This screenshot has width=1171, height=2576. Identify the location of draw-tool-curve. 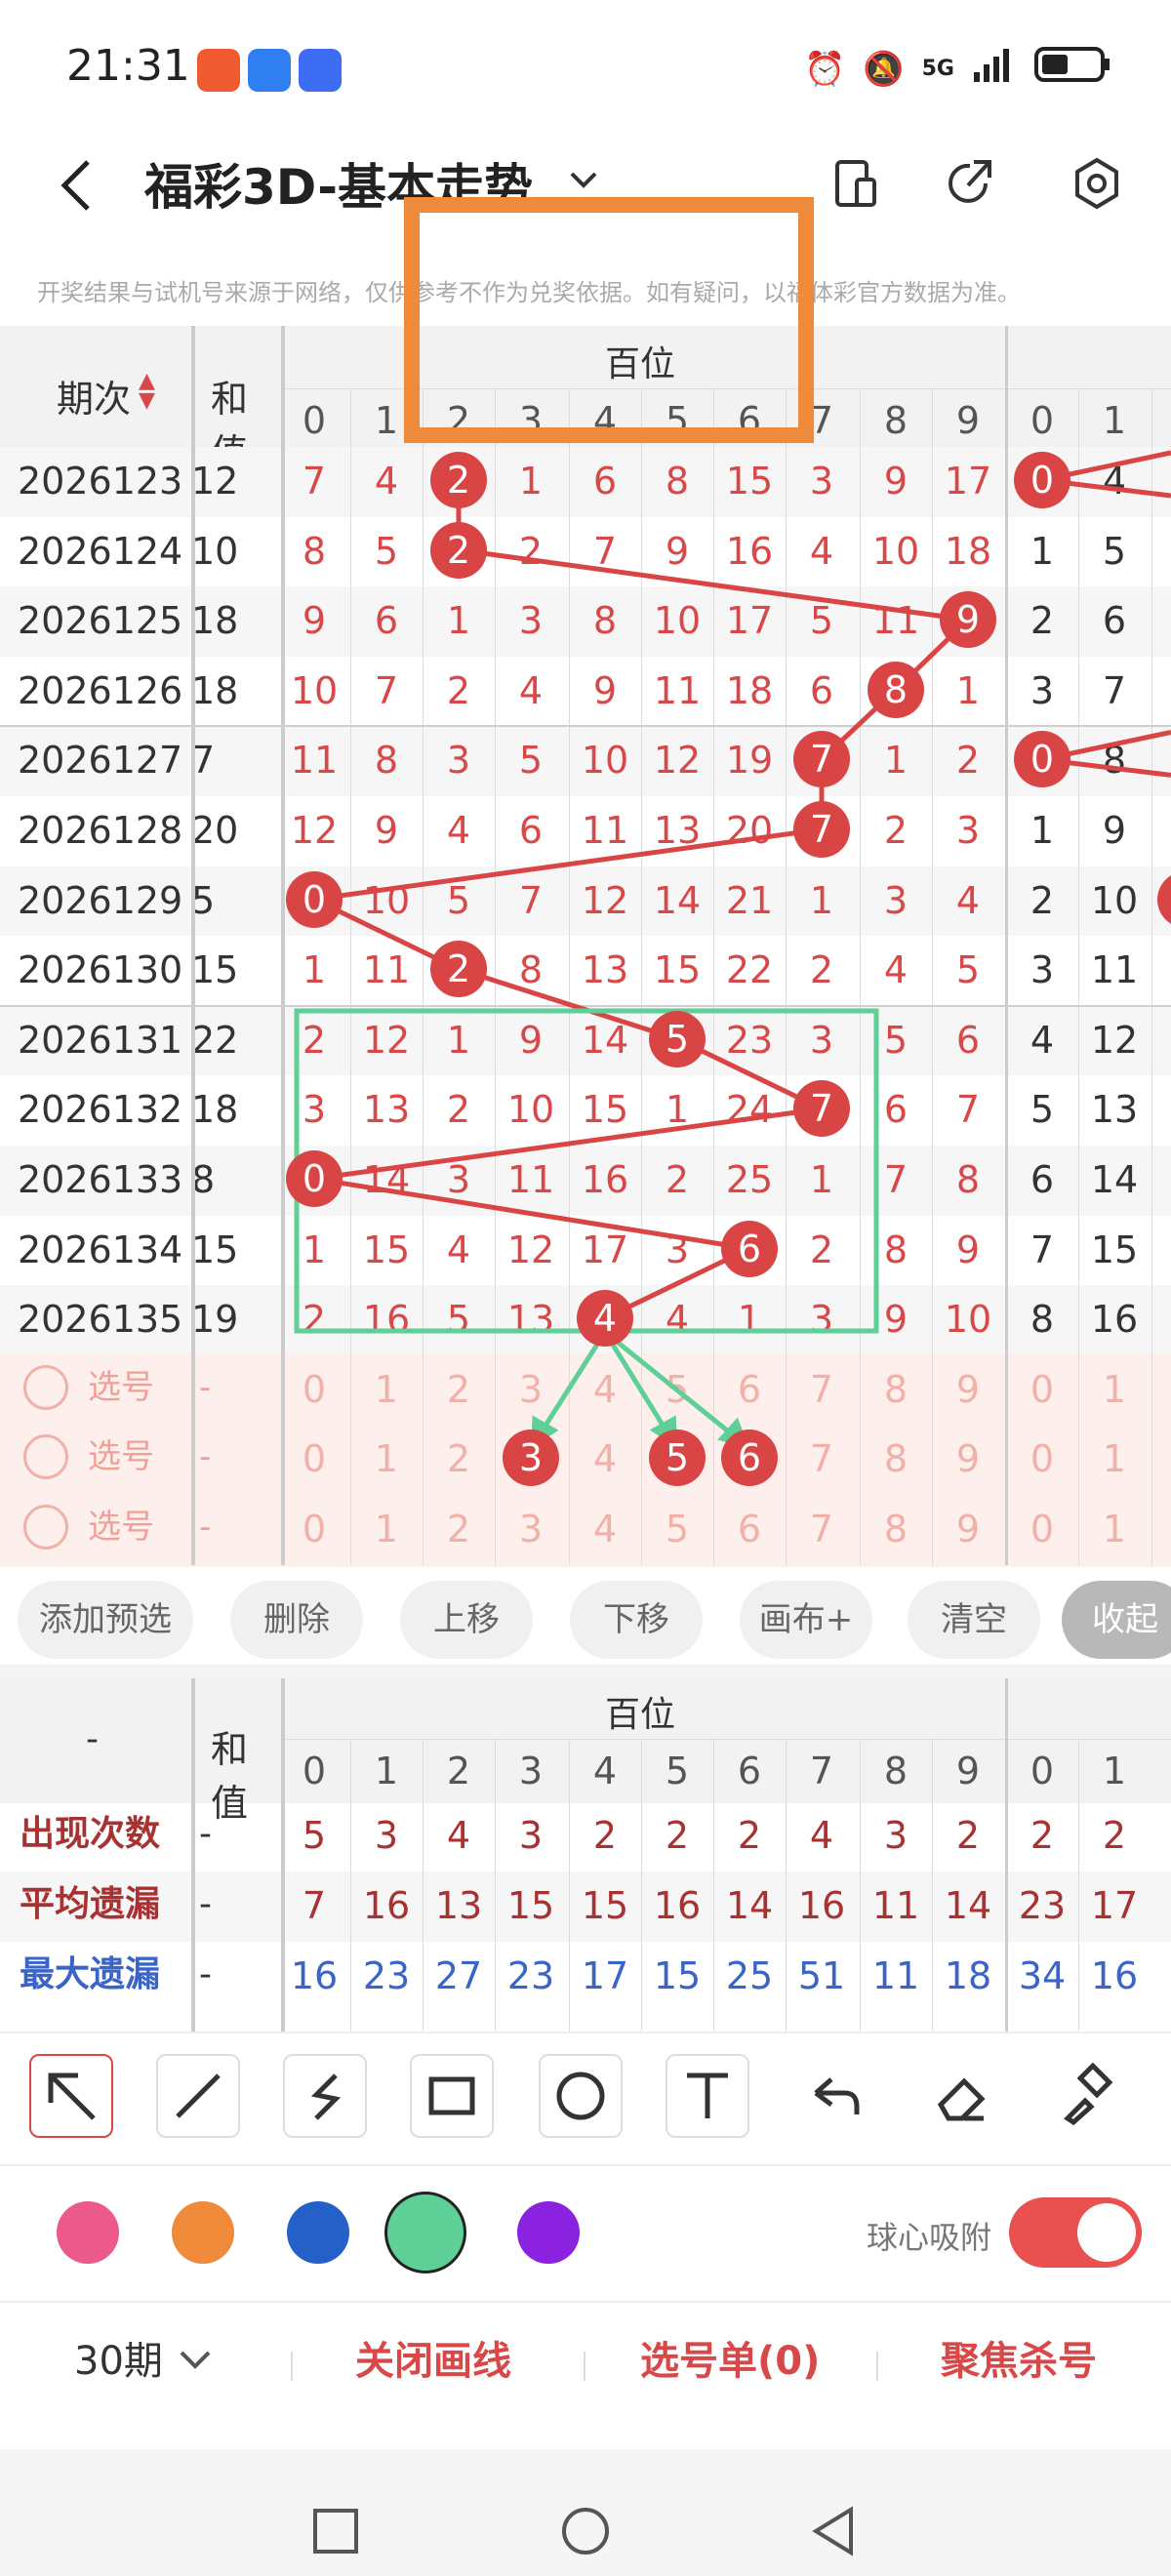
(325, 2096).